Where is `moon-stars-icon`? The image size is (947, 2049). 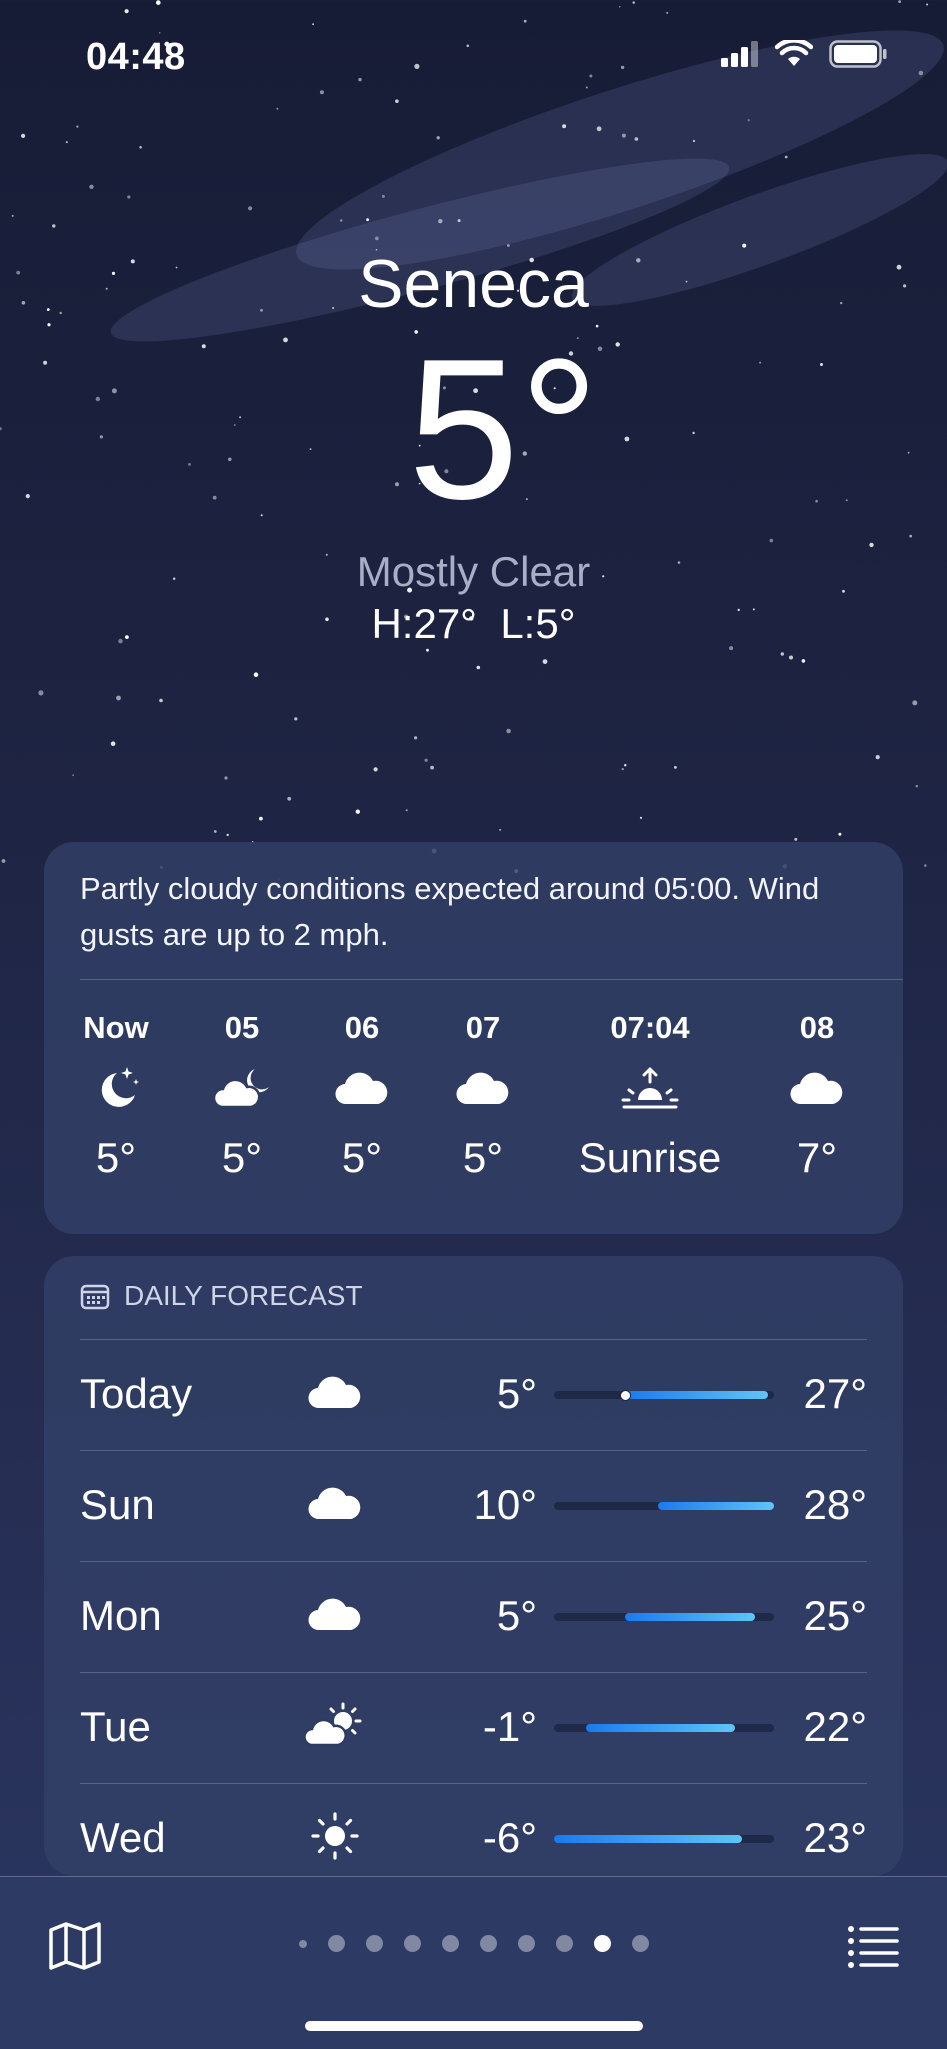
moon-stars-icon is located at coordinates (120, 1087).